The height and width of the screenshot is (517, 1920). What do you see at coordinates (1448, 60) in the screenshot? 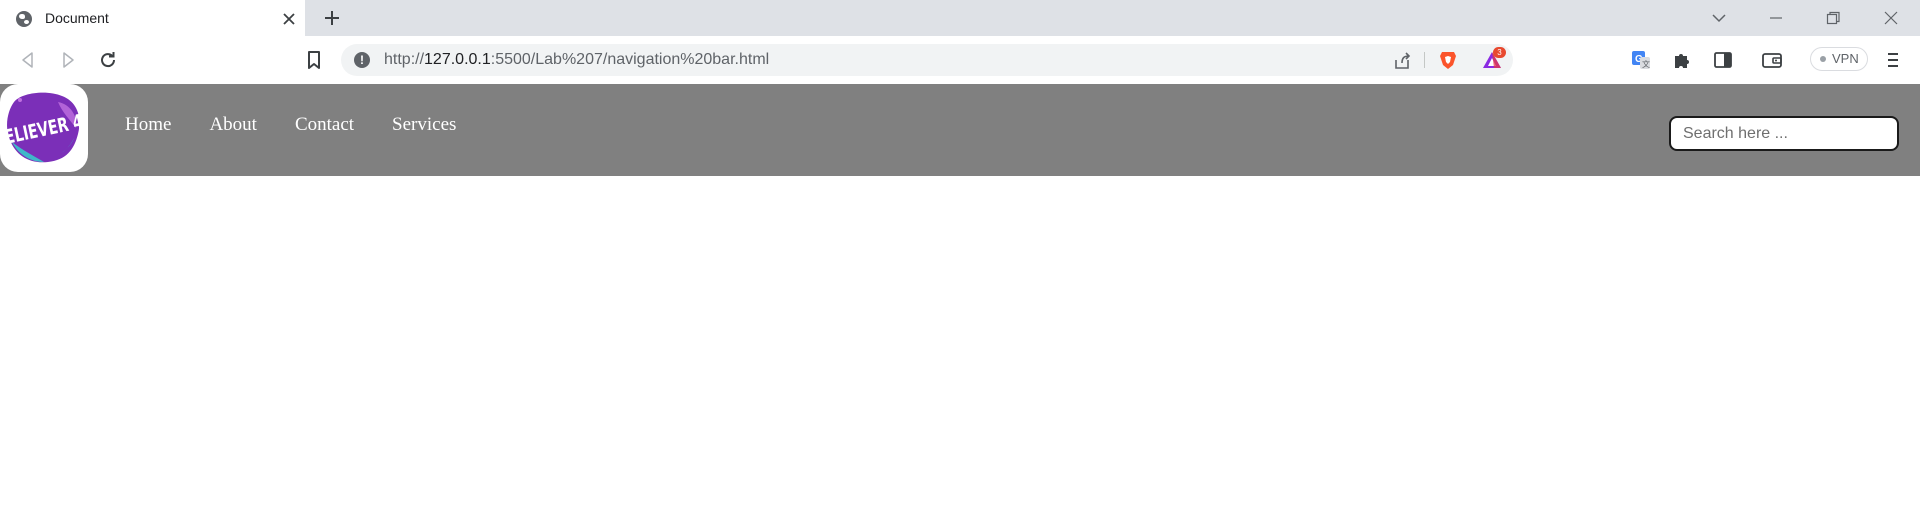
I see `brave-shield-icon` at bounding box center [1448, 60].